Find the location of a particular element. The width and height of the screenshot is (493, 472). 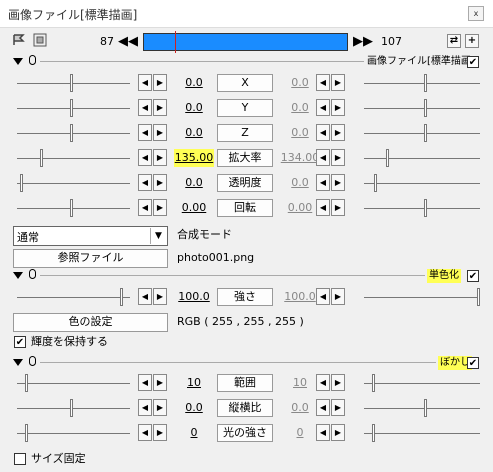

param-button: Y is located at coordinates (245, 108).